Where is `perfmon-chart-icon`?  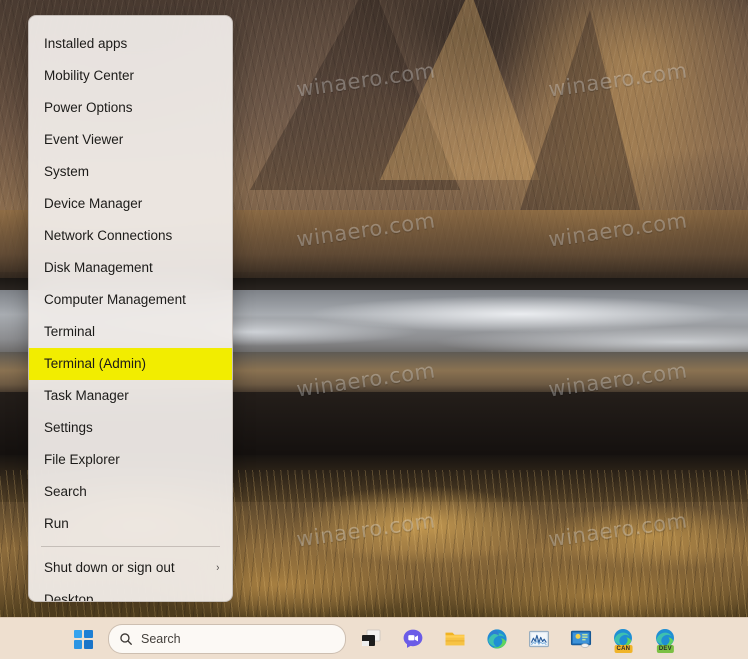 perfmon-chart-icon is located at coordinates (539, 639).